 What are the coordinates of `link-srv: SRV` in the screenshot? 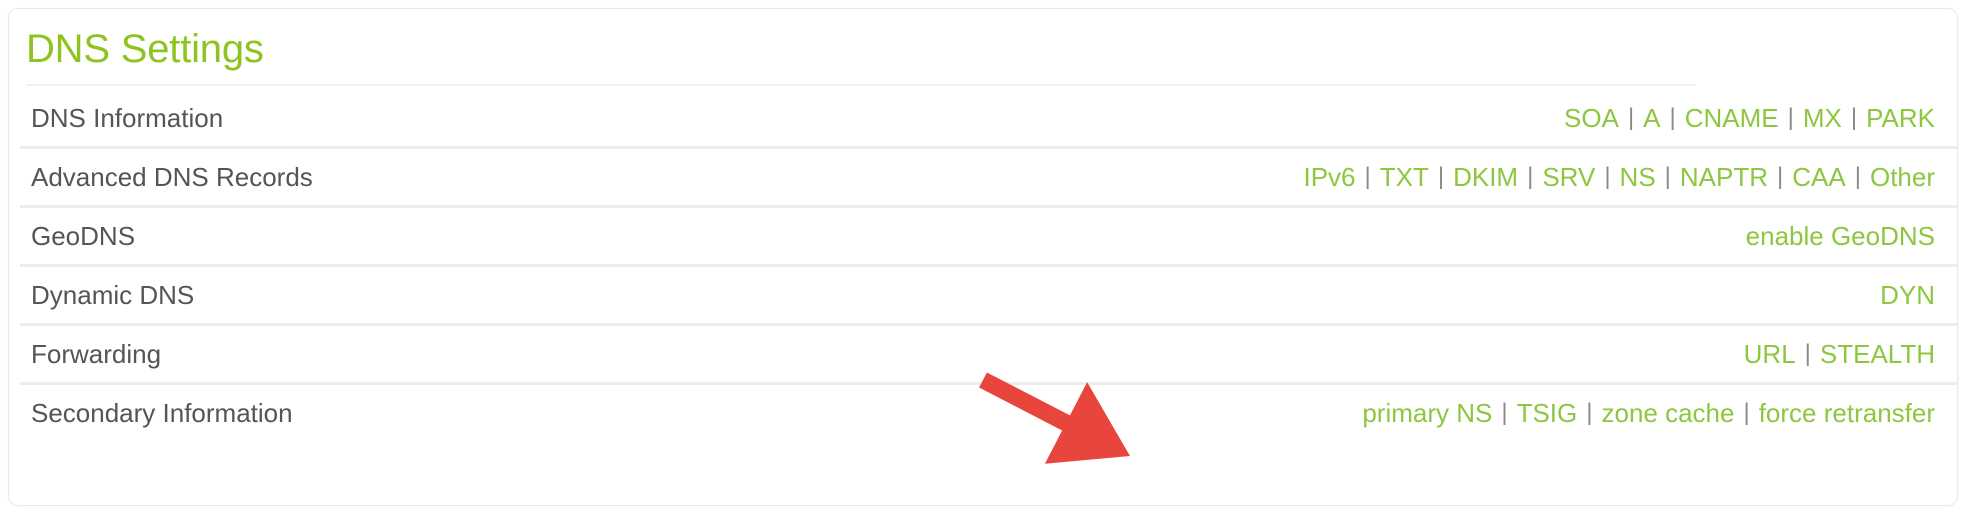 It's located at (1568, 177).